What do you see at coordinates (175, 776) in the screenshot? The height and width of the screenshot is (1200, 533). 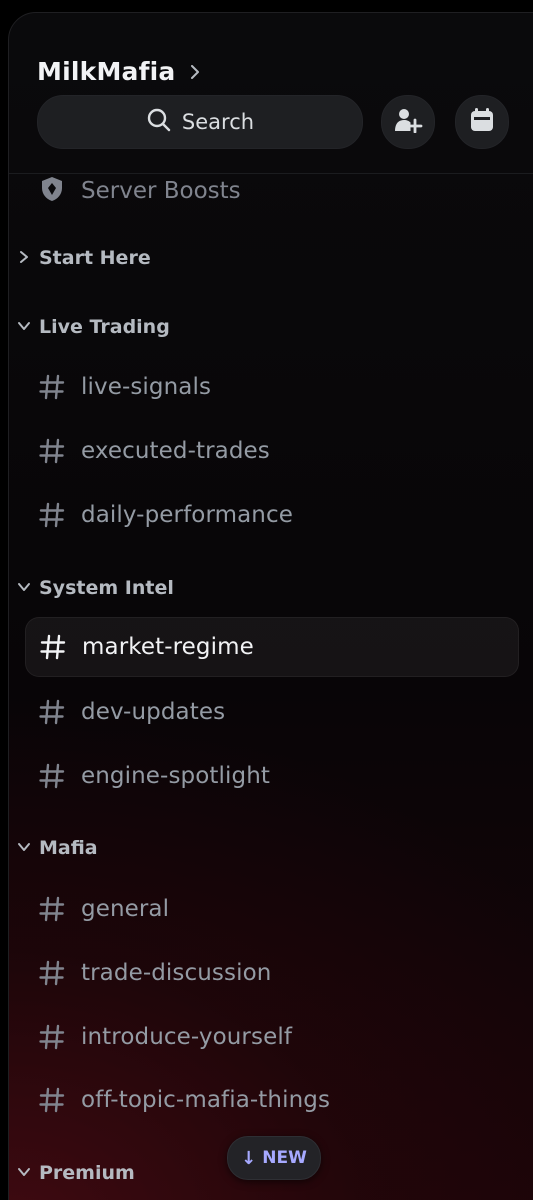 I see `channel-label: engine-spotlight` at bounding box center [175, 776].